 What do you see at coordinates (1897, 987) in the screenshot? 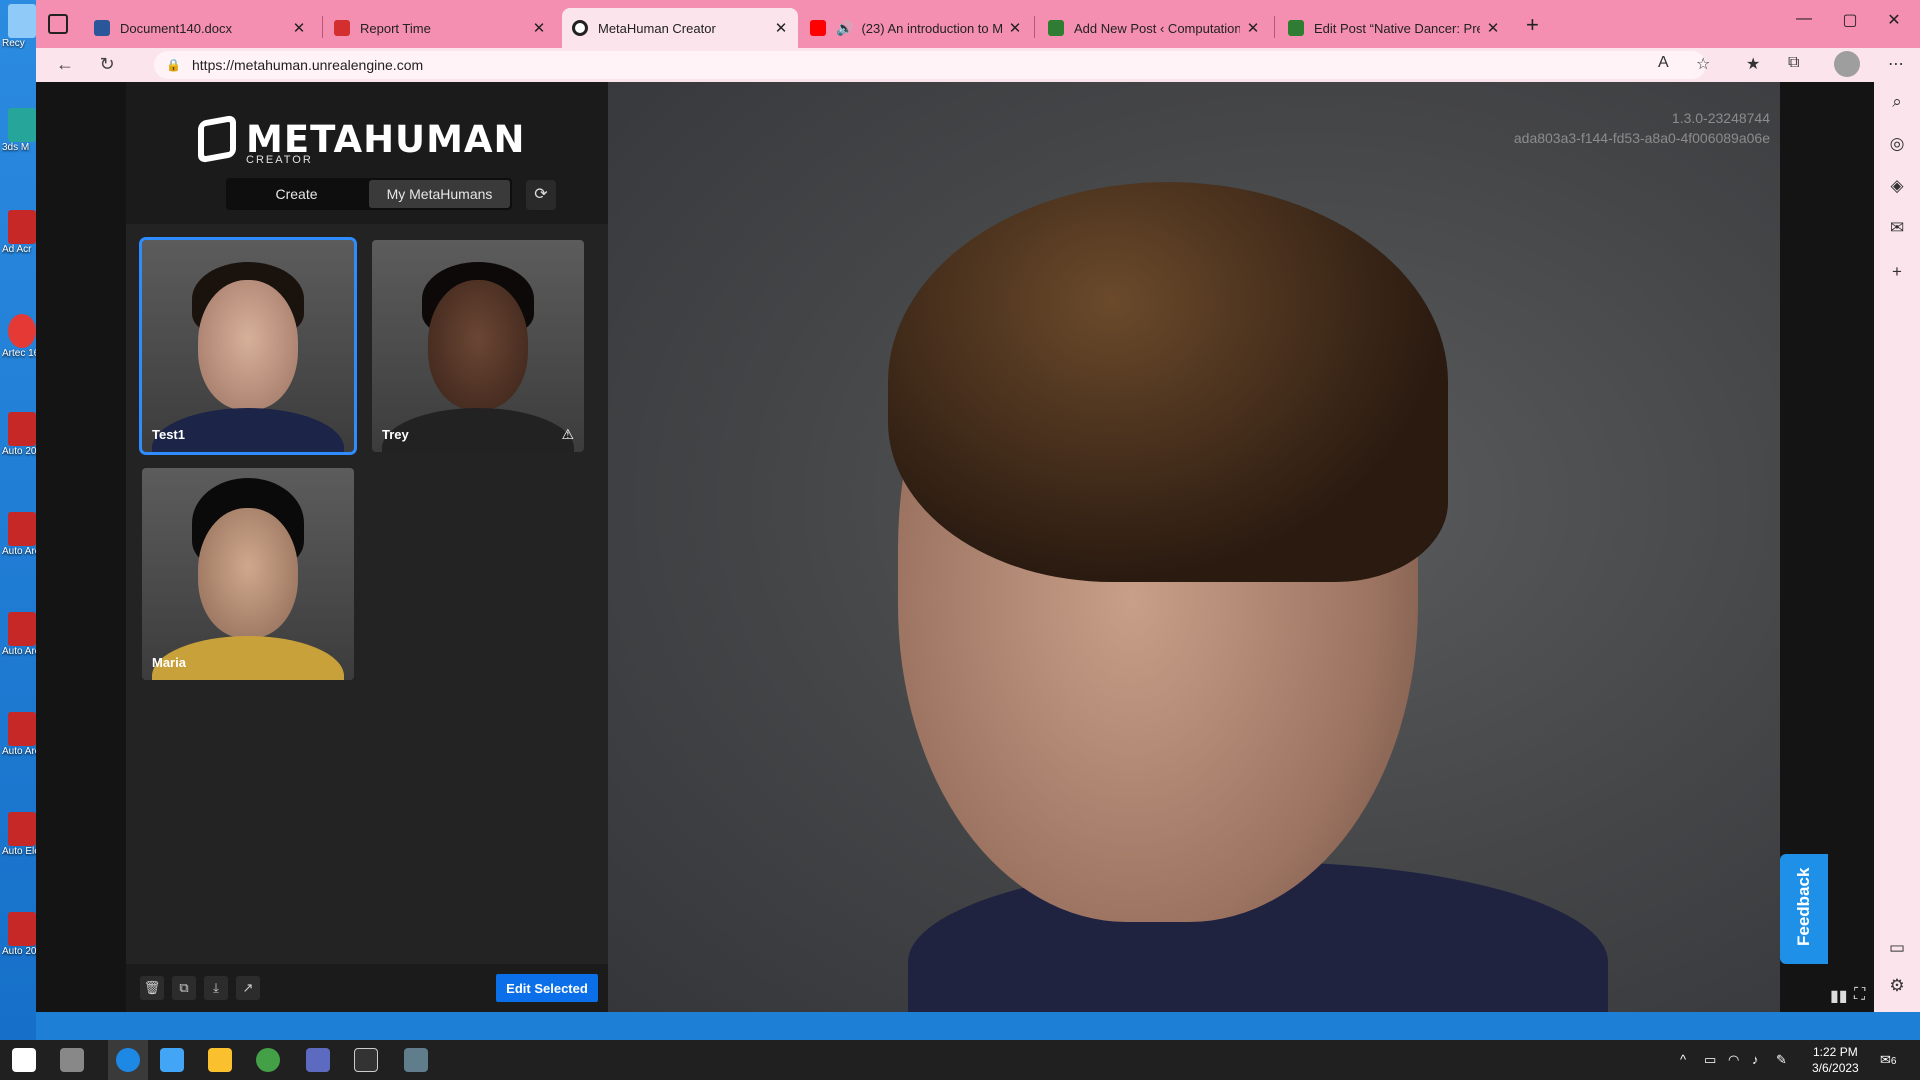
I see `settings-gear-icon: ⚙` at bounding box center [1897, 987].